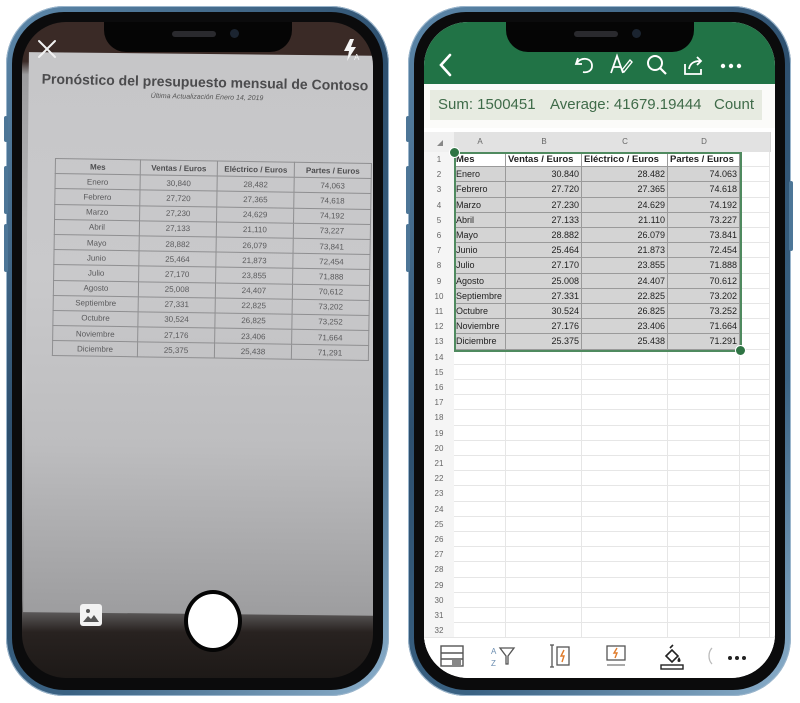 The width and height of the screenshot is (800, 703). I want to click on sheet-cell: 21.873, so click(625, 251).